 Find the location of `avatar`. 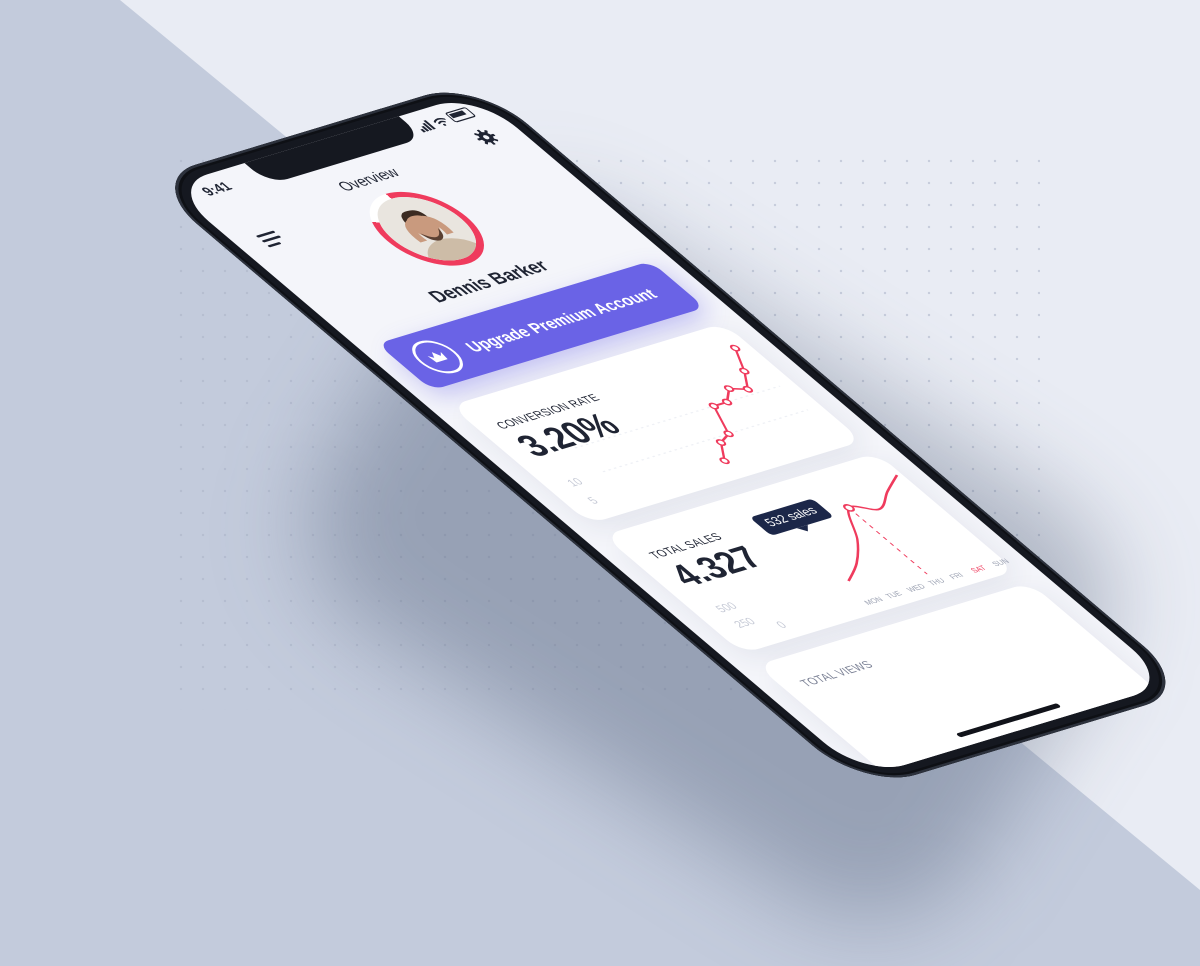

avatar is located at coordinates (427, 229).